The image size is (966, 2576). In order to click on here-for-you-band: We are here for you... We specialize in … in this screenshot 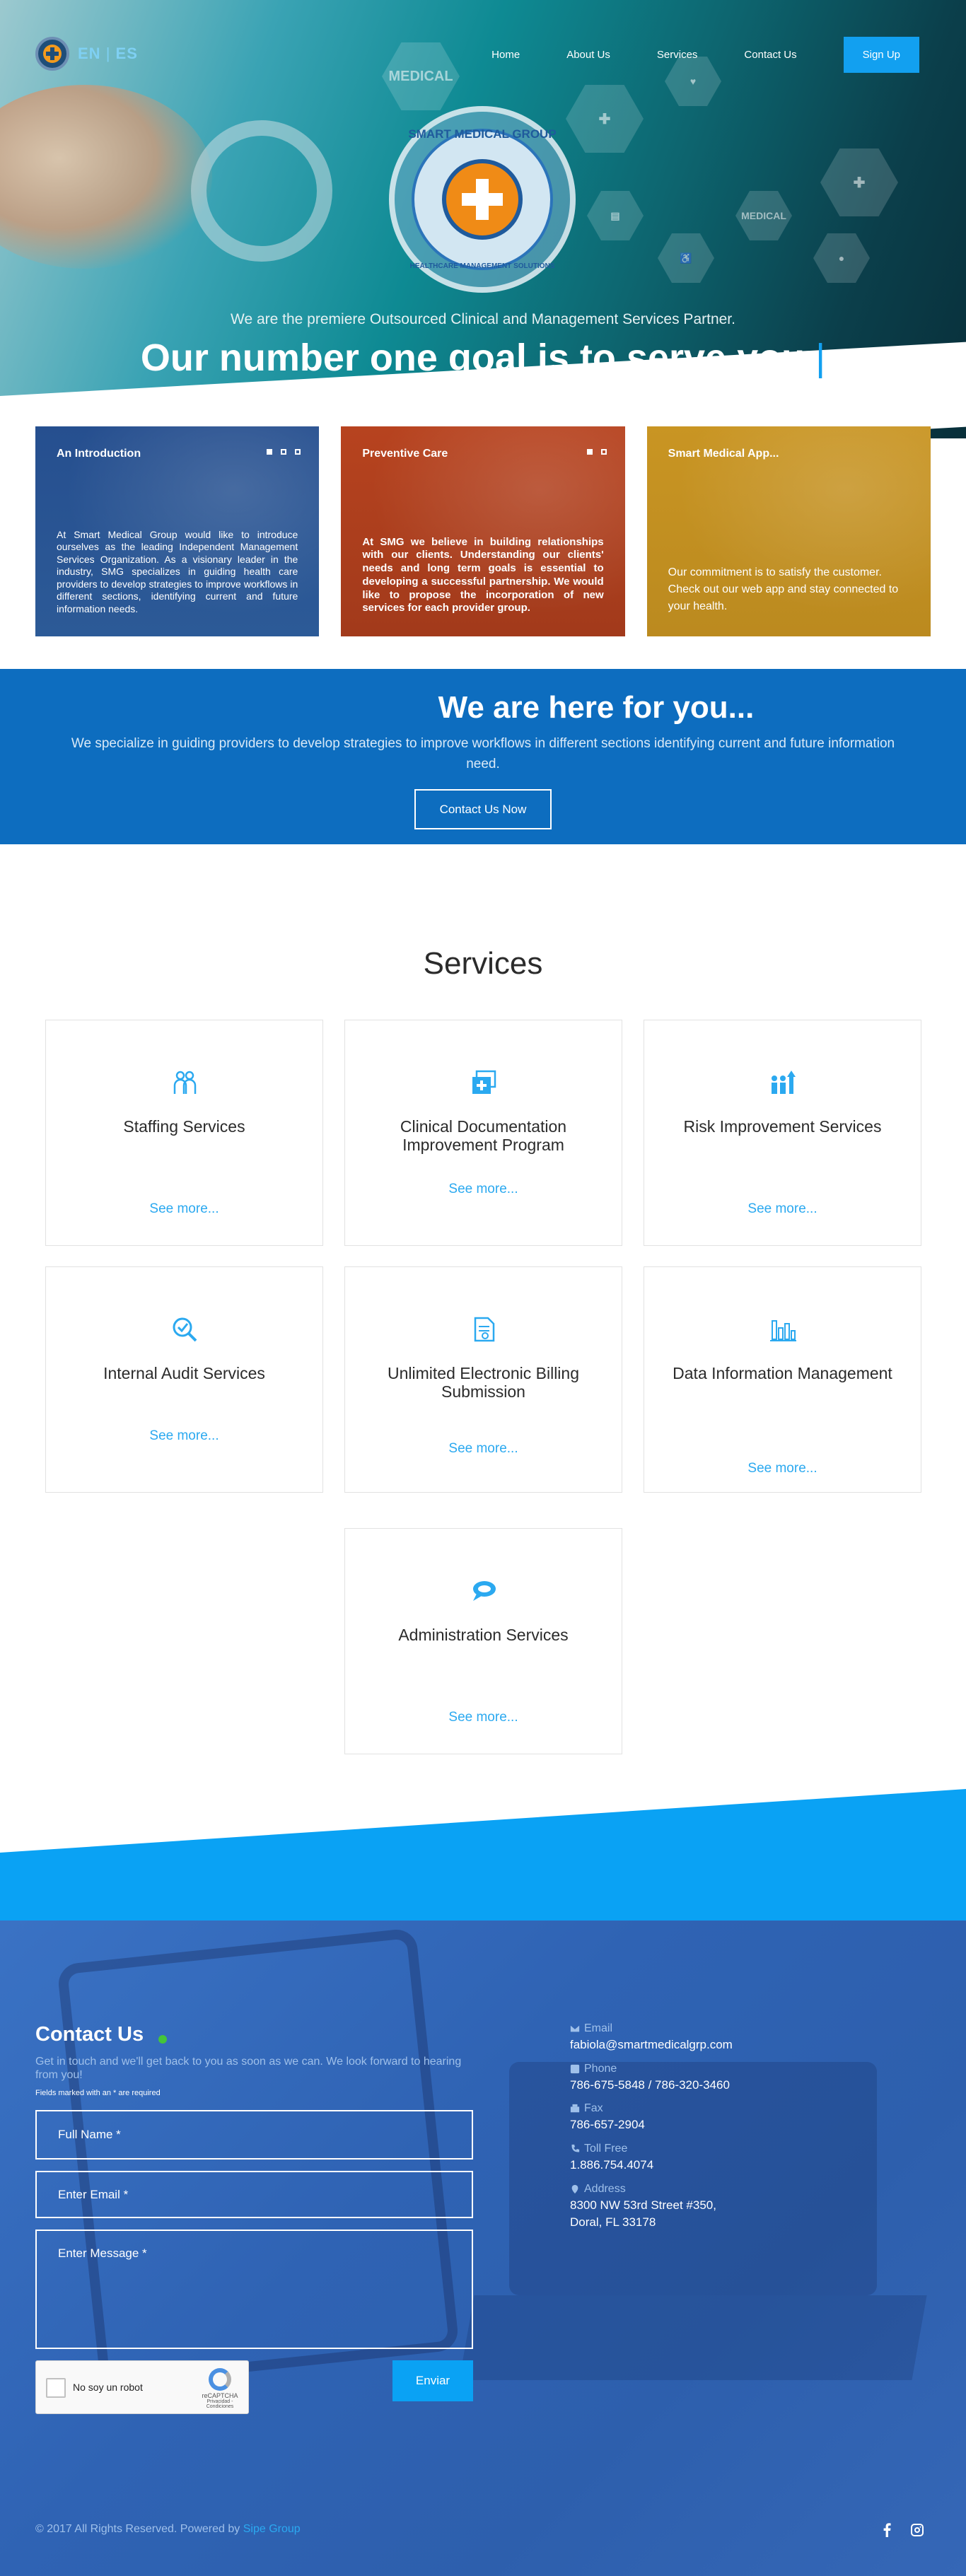, I will do `click(483, 756)`.